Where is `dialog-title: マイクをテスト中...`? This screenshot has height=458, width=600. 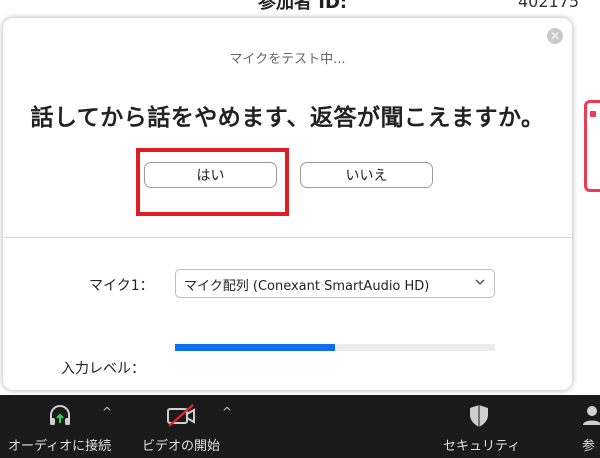
dialog-title: マイクをテスト中... is located at coordinates (287, 59).